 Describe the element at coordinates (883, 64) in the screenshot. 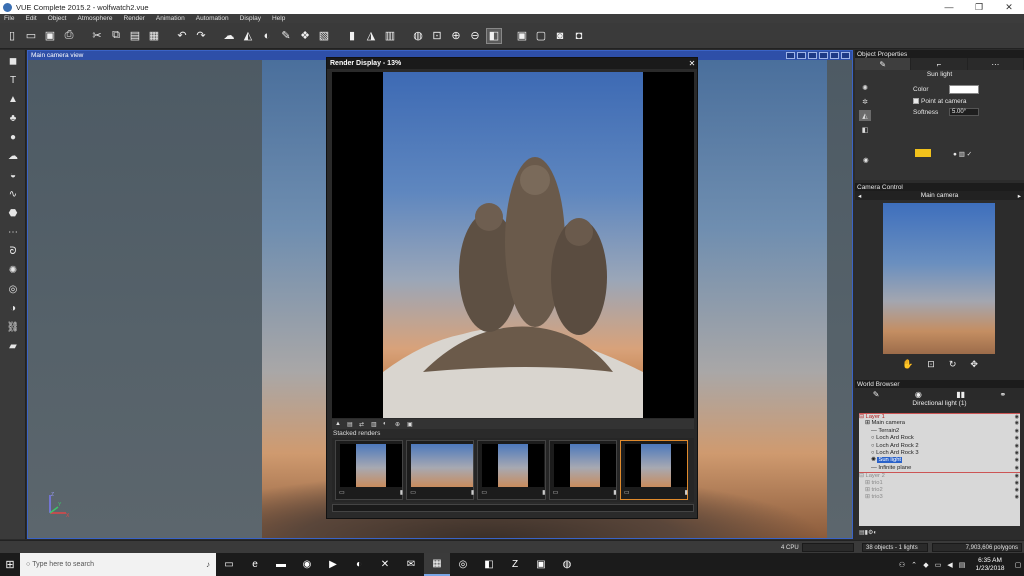

I see `tab-aspect-icon: ✎` at that location.